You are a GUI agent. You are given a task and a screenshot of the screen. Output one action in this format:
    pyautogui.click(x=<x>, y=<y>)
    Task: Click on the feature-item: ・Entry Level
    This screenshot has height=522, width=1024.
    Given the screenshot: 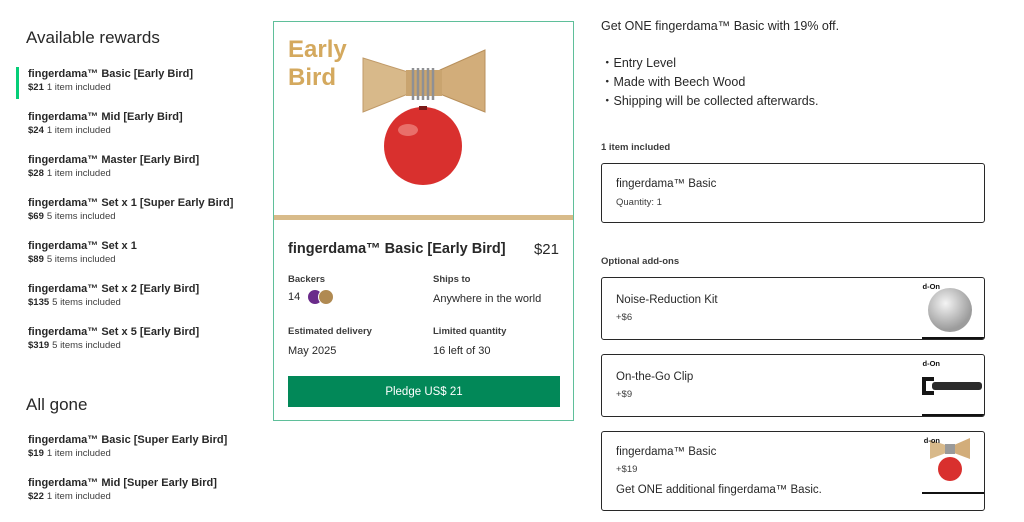 What is the action you would take?
    pyautogui.click(x=639, y=63)
    